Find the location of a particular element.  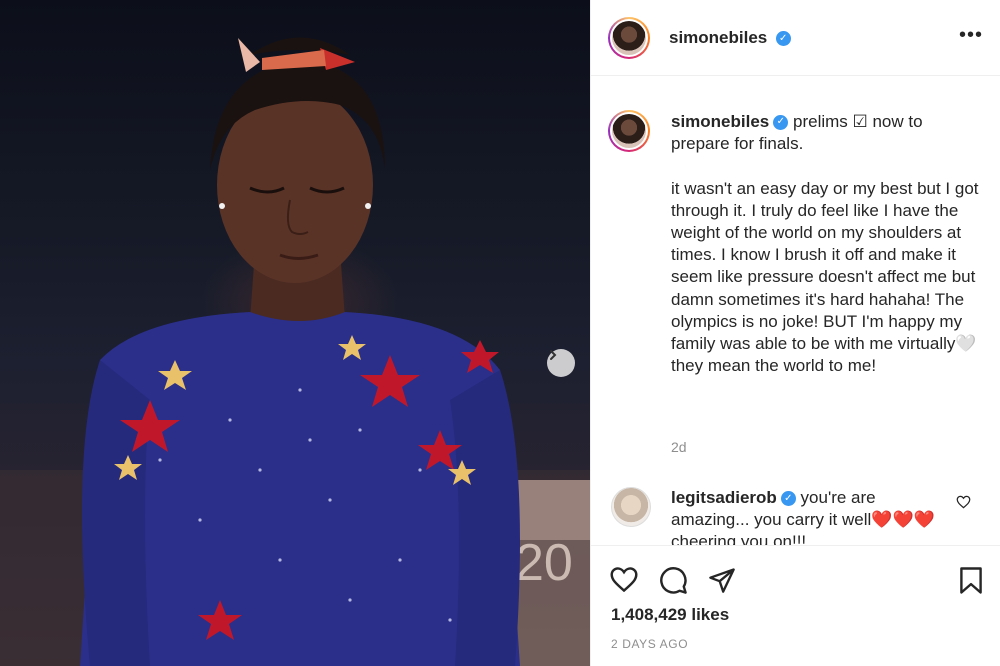

next-photo-button is located at coordinates (561, 363).